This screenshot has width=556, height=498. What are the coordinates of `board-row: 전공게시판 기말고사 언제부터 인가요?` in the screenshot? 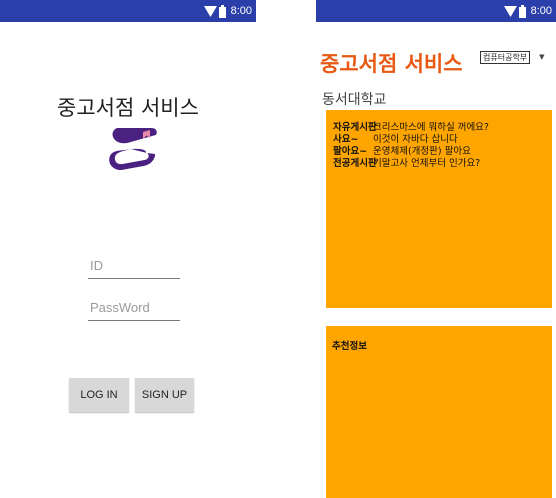 It's located at (411, 164).